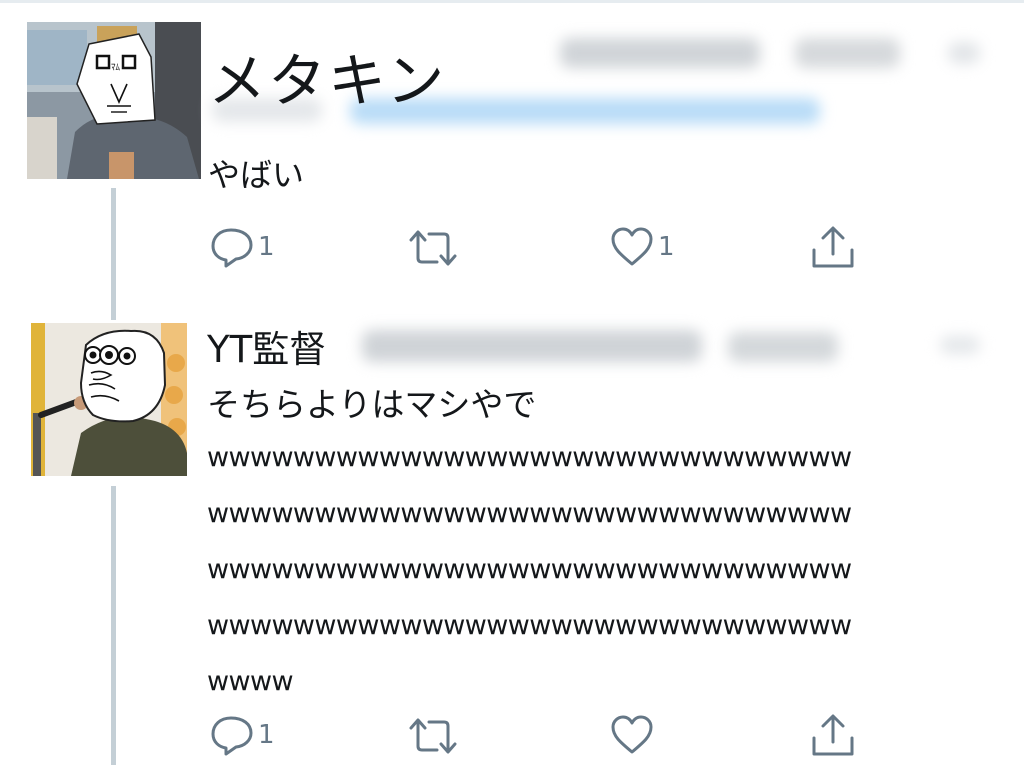  I want to click on avatar: ﾏﾑ, so click(114, 100).